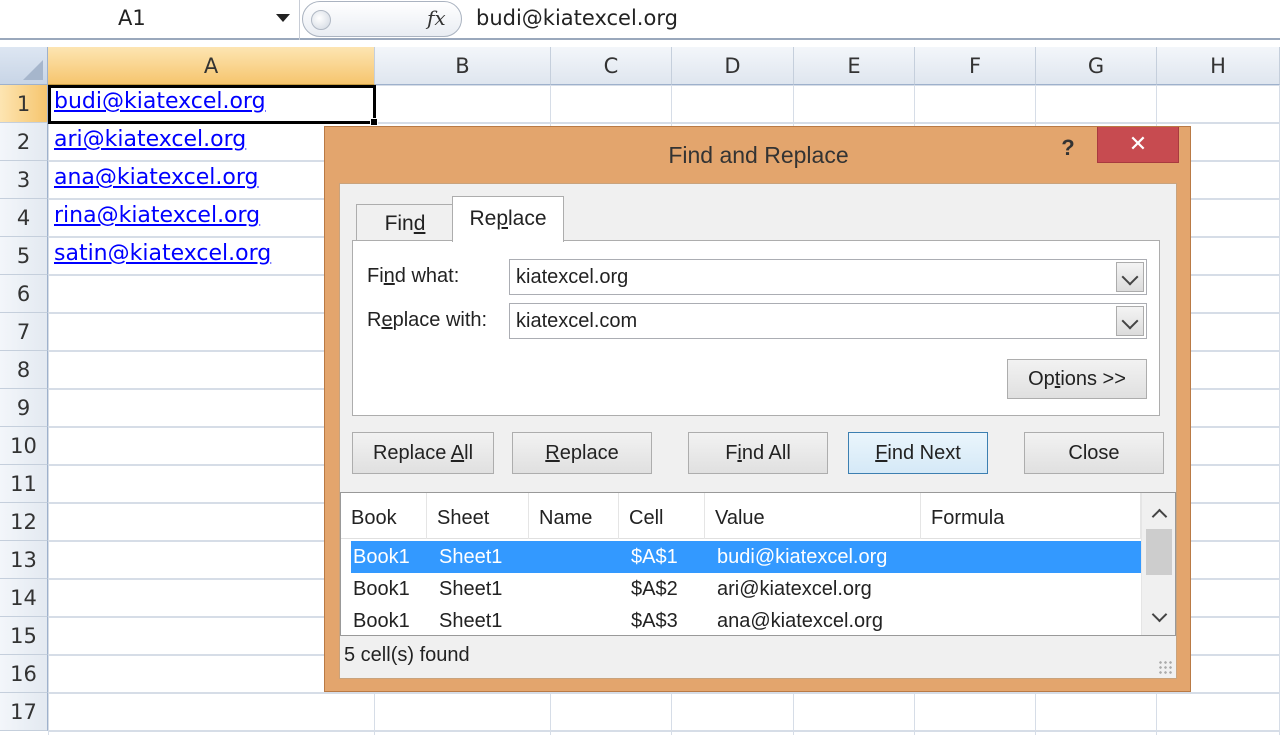  What do you see at coordinates (413, 276) in the screenshot?
I see `find-what-label: Find what:` at bounding box center [413, 276].